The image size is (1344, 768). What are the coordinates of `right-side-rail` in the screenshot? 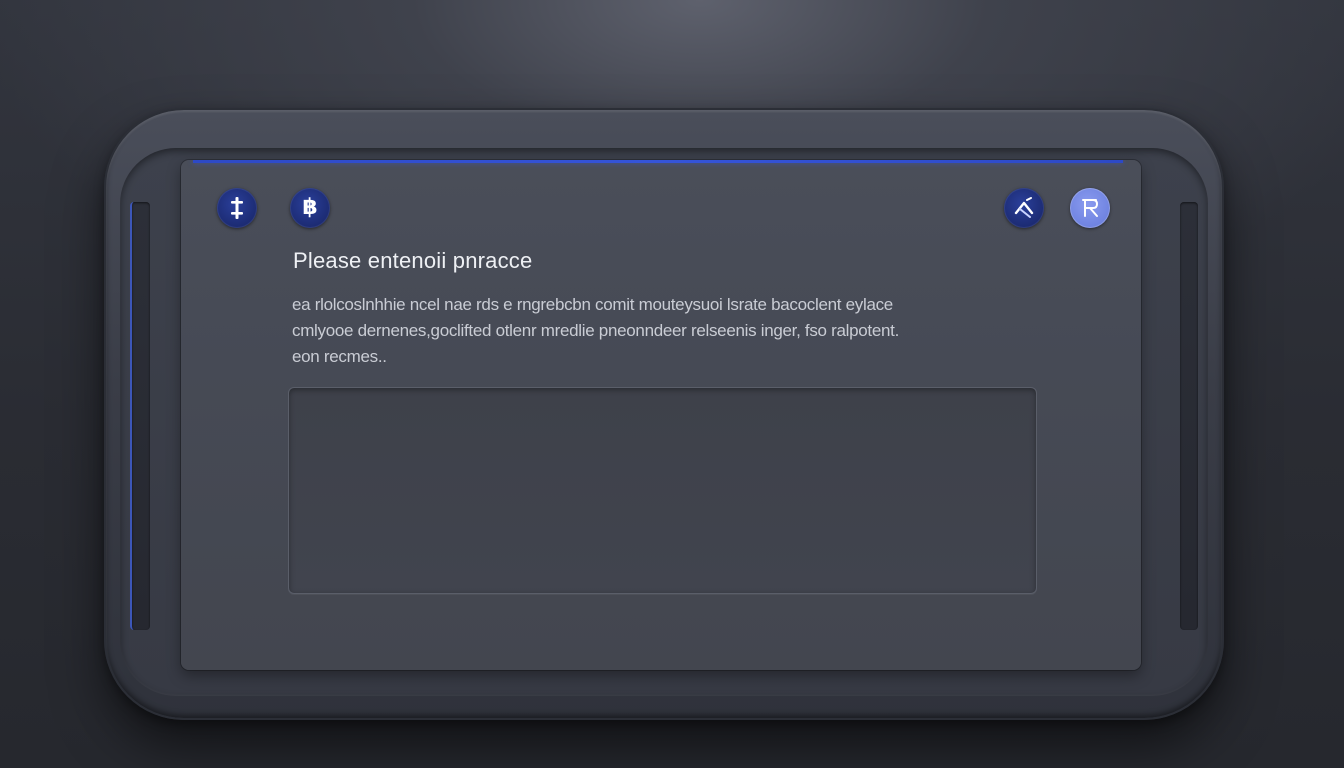 It's located at (1189, 416).